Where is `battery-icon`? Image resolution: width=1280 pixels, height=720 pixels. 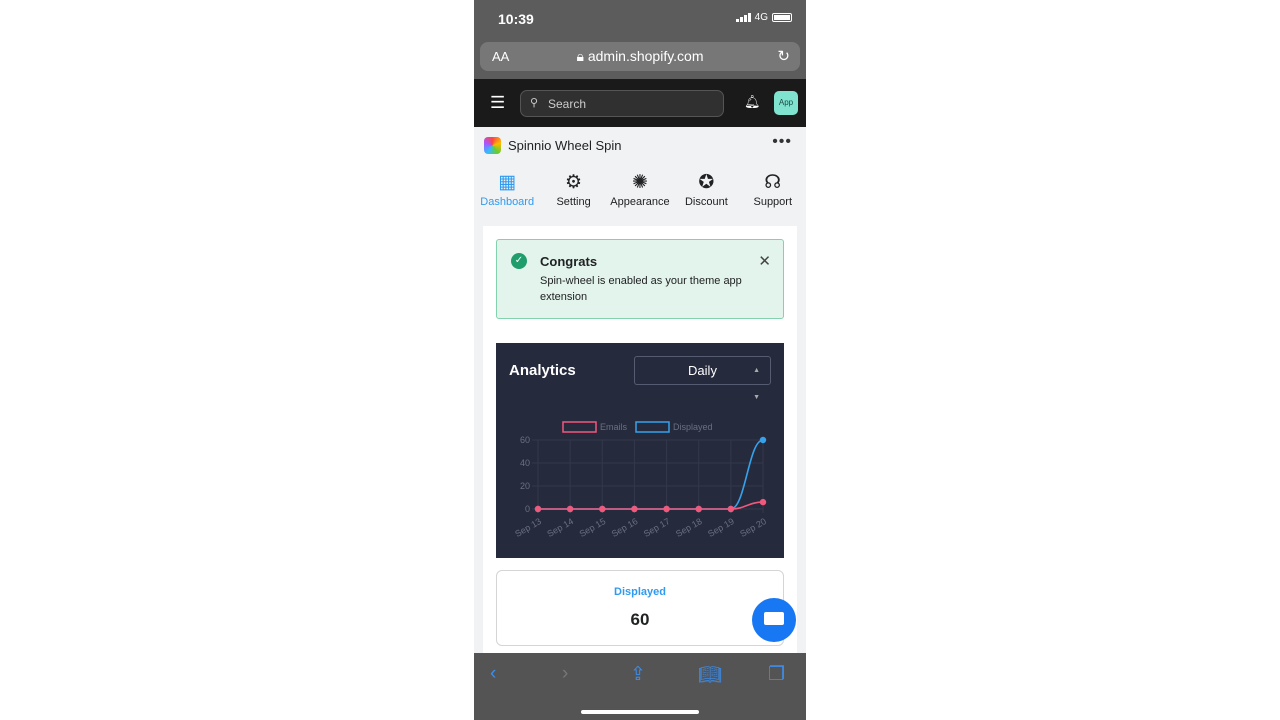 battery-icon is located at coordinates (782, 17).